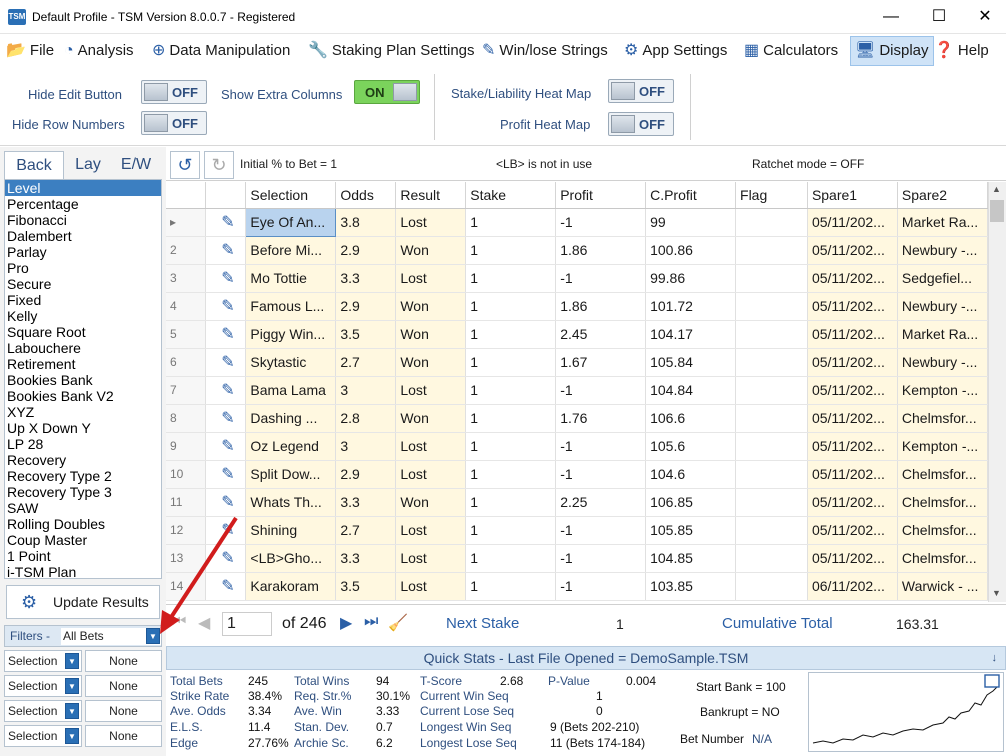  I want to click on column-header: Flag, so click(771, 195).